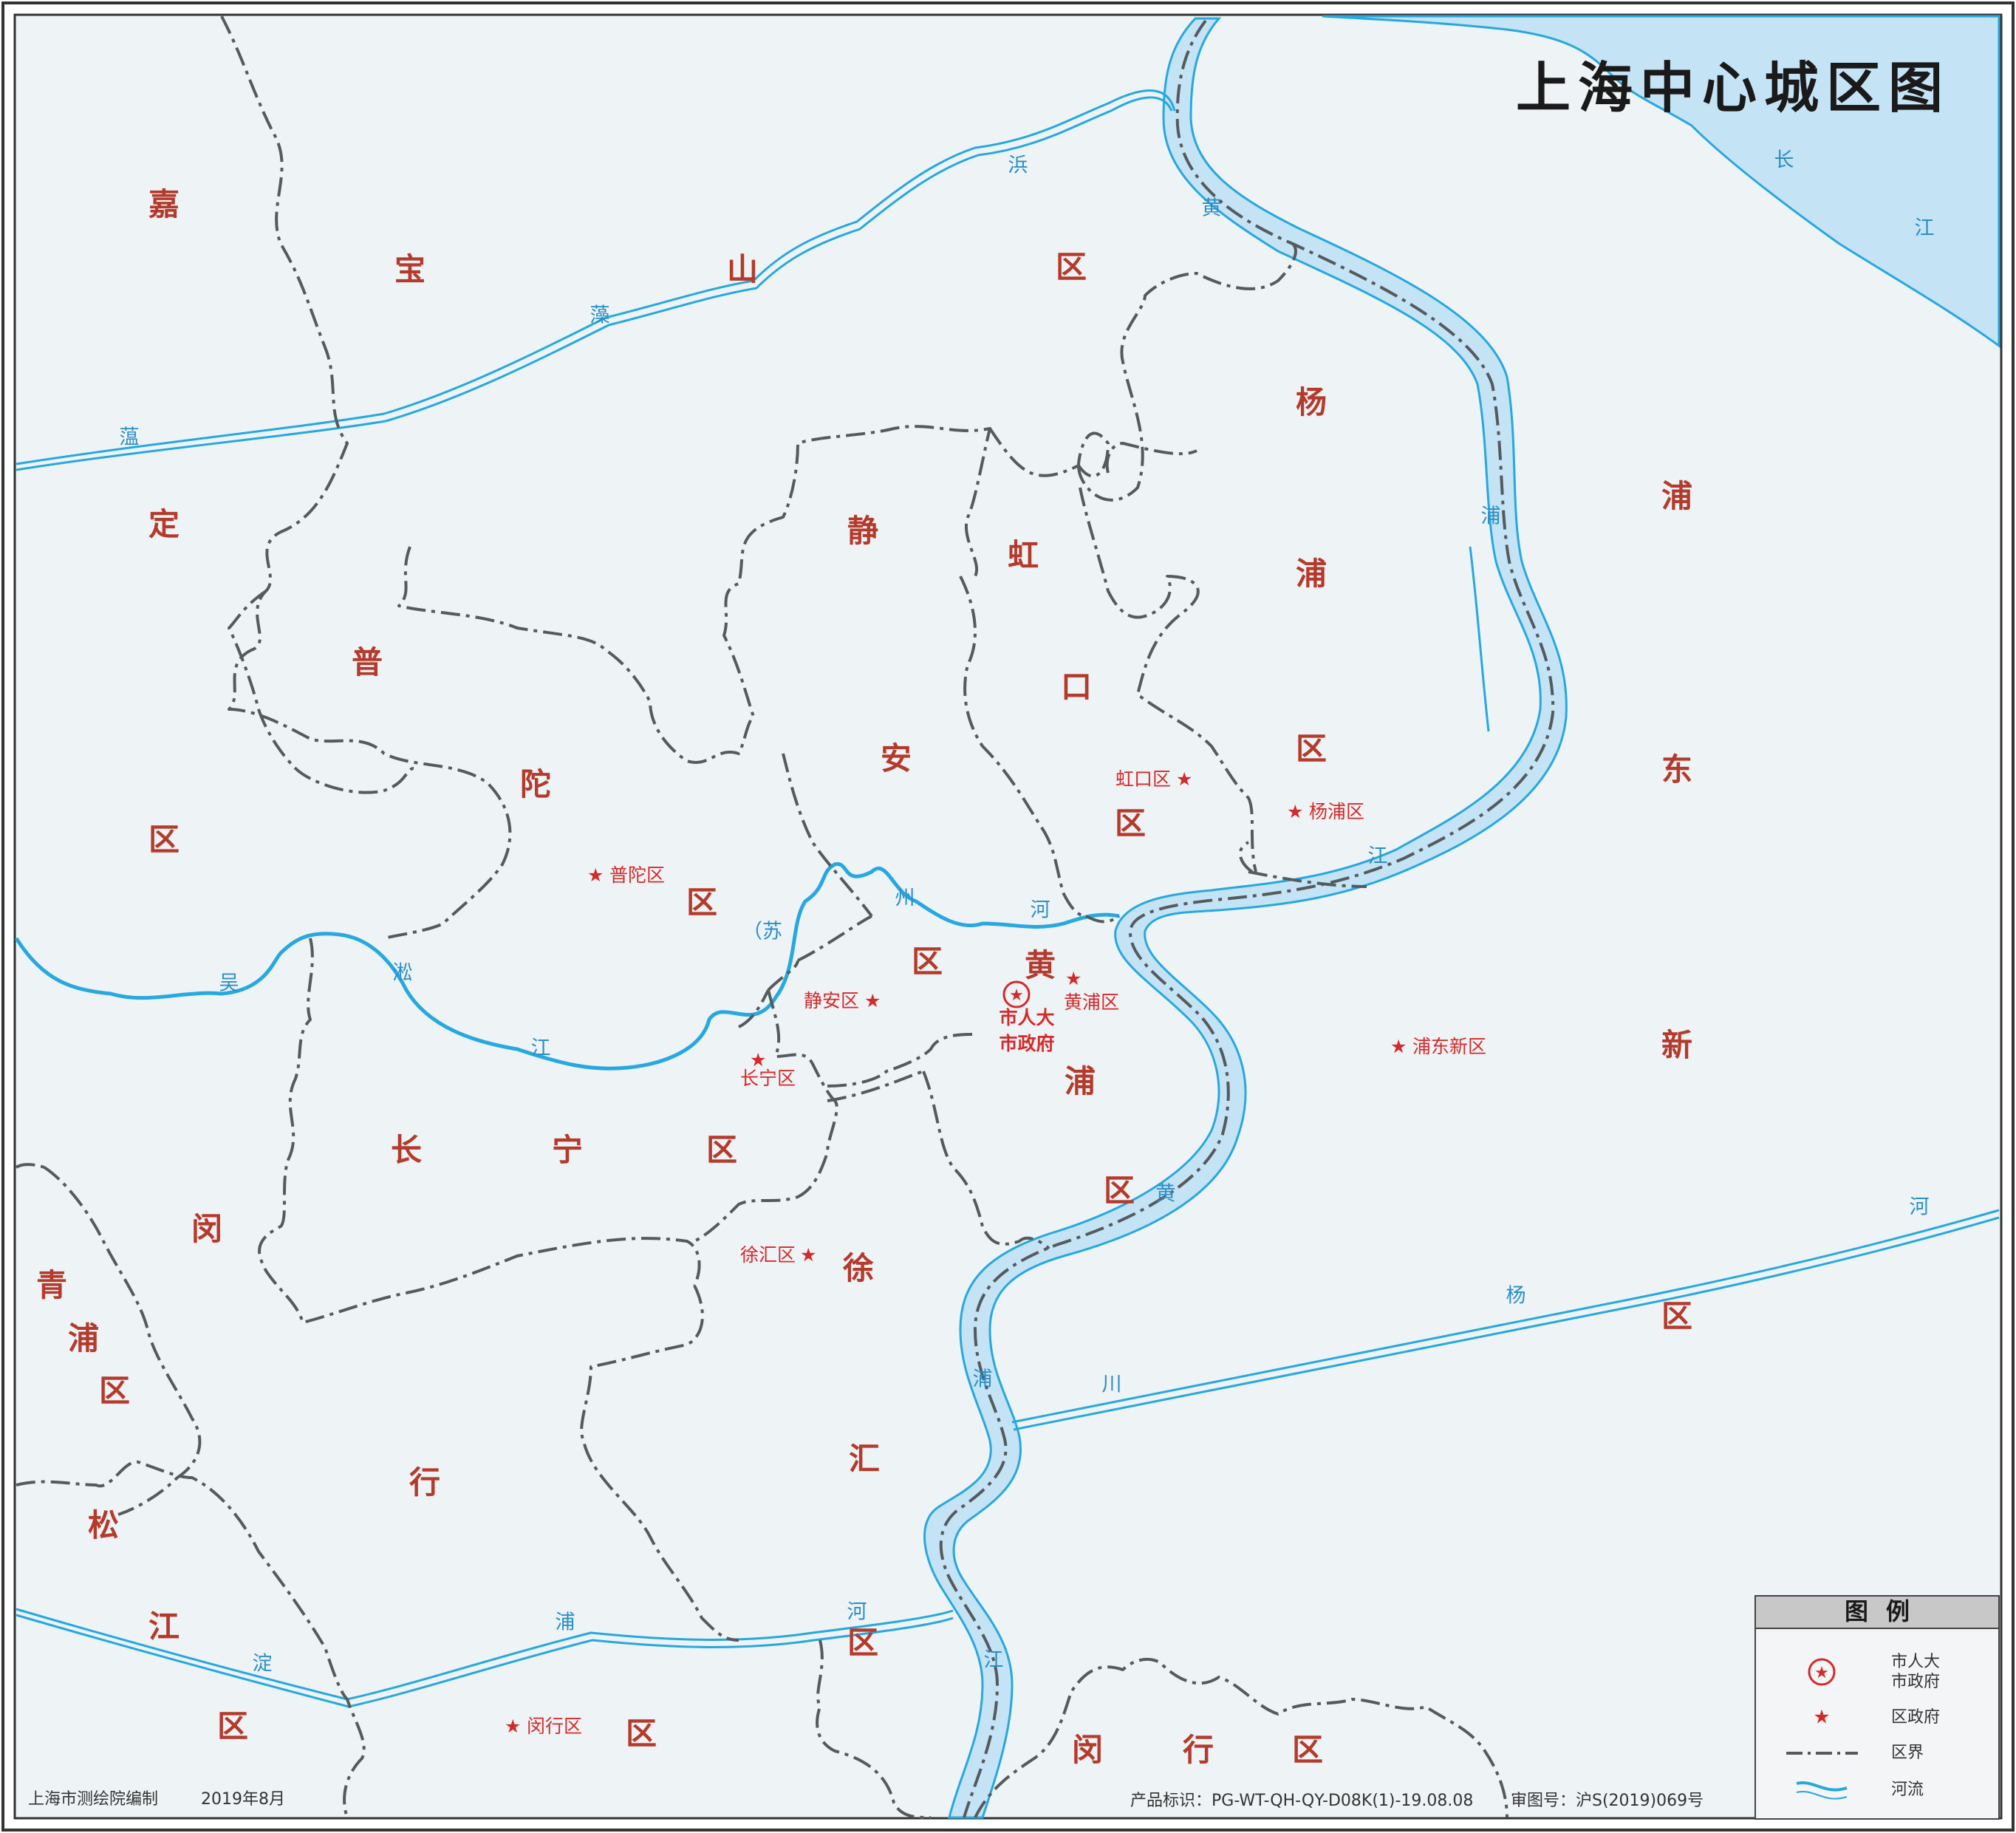 The width and height of the screenshot is (2016, 1833). Describe the element at coordinates (1378, 857) in the screenshot. I see `river-label-huangpu-upper-3: 江` at that location.